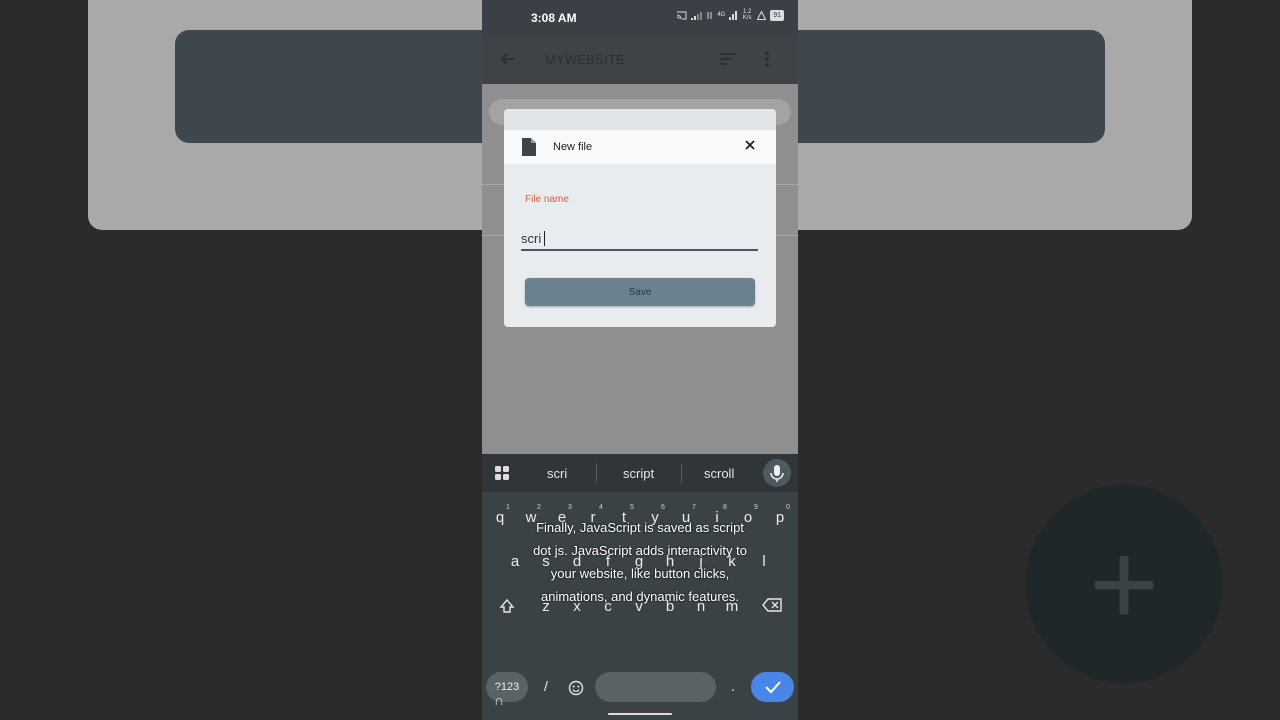 The height and width of the screenshot is (720, 1280). I want to click on check-icon, so click(773, 687).